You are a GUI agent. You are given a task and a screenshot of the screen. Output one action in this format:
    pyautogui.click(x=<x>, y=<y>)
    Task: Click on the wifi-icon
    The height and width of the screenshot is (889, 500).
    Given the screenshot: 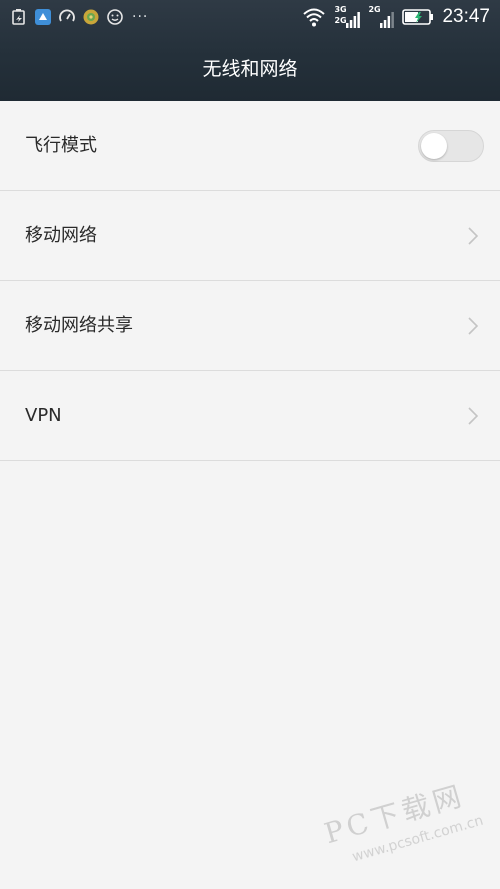 What is the action you would take?
    pyautogui.click(x=314, y=17)
    